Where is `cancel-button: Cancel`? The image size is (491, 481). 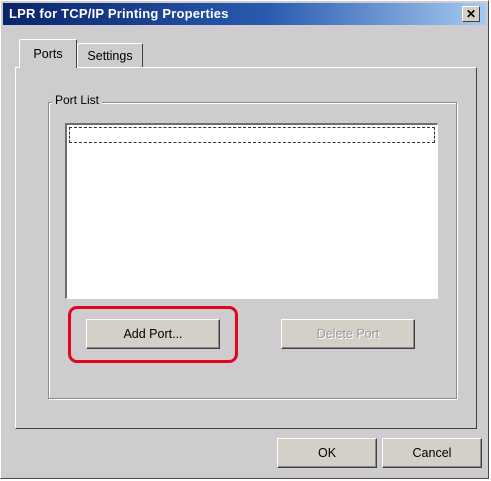 cancel-button: Cancel is located at coordinates (432, 453).